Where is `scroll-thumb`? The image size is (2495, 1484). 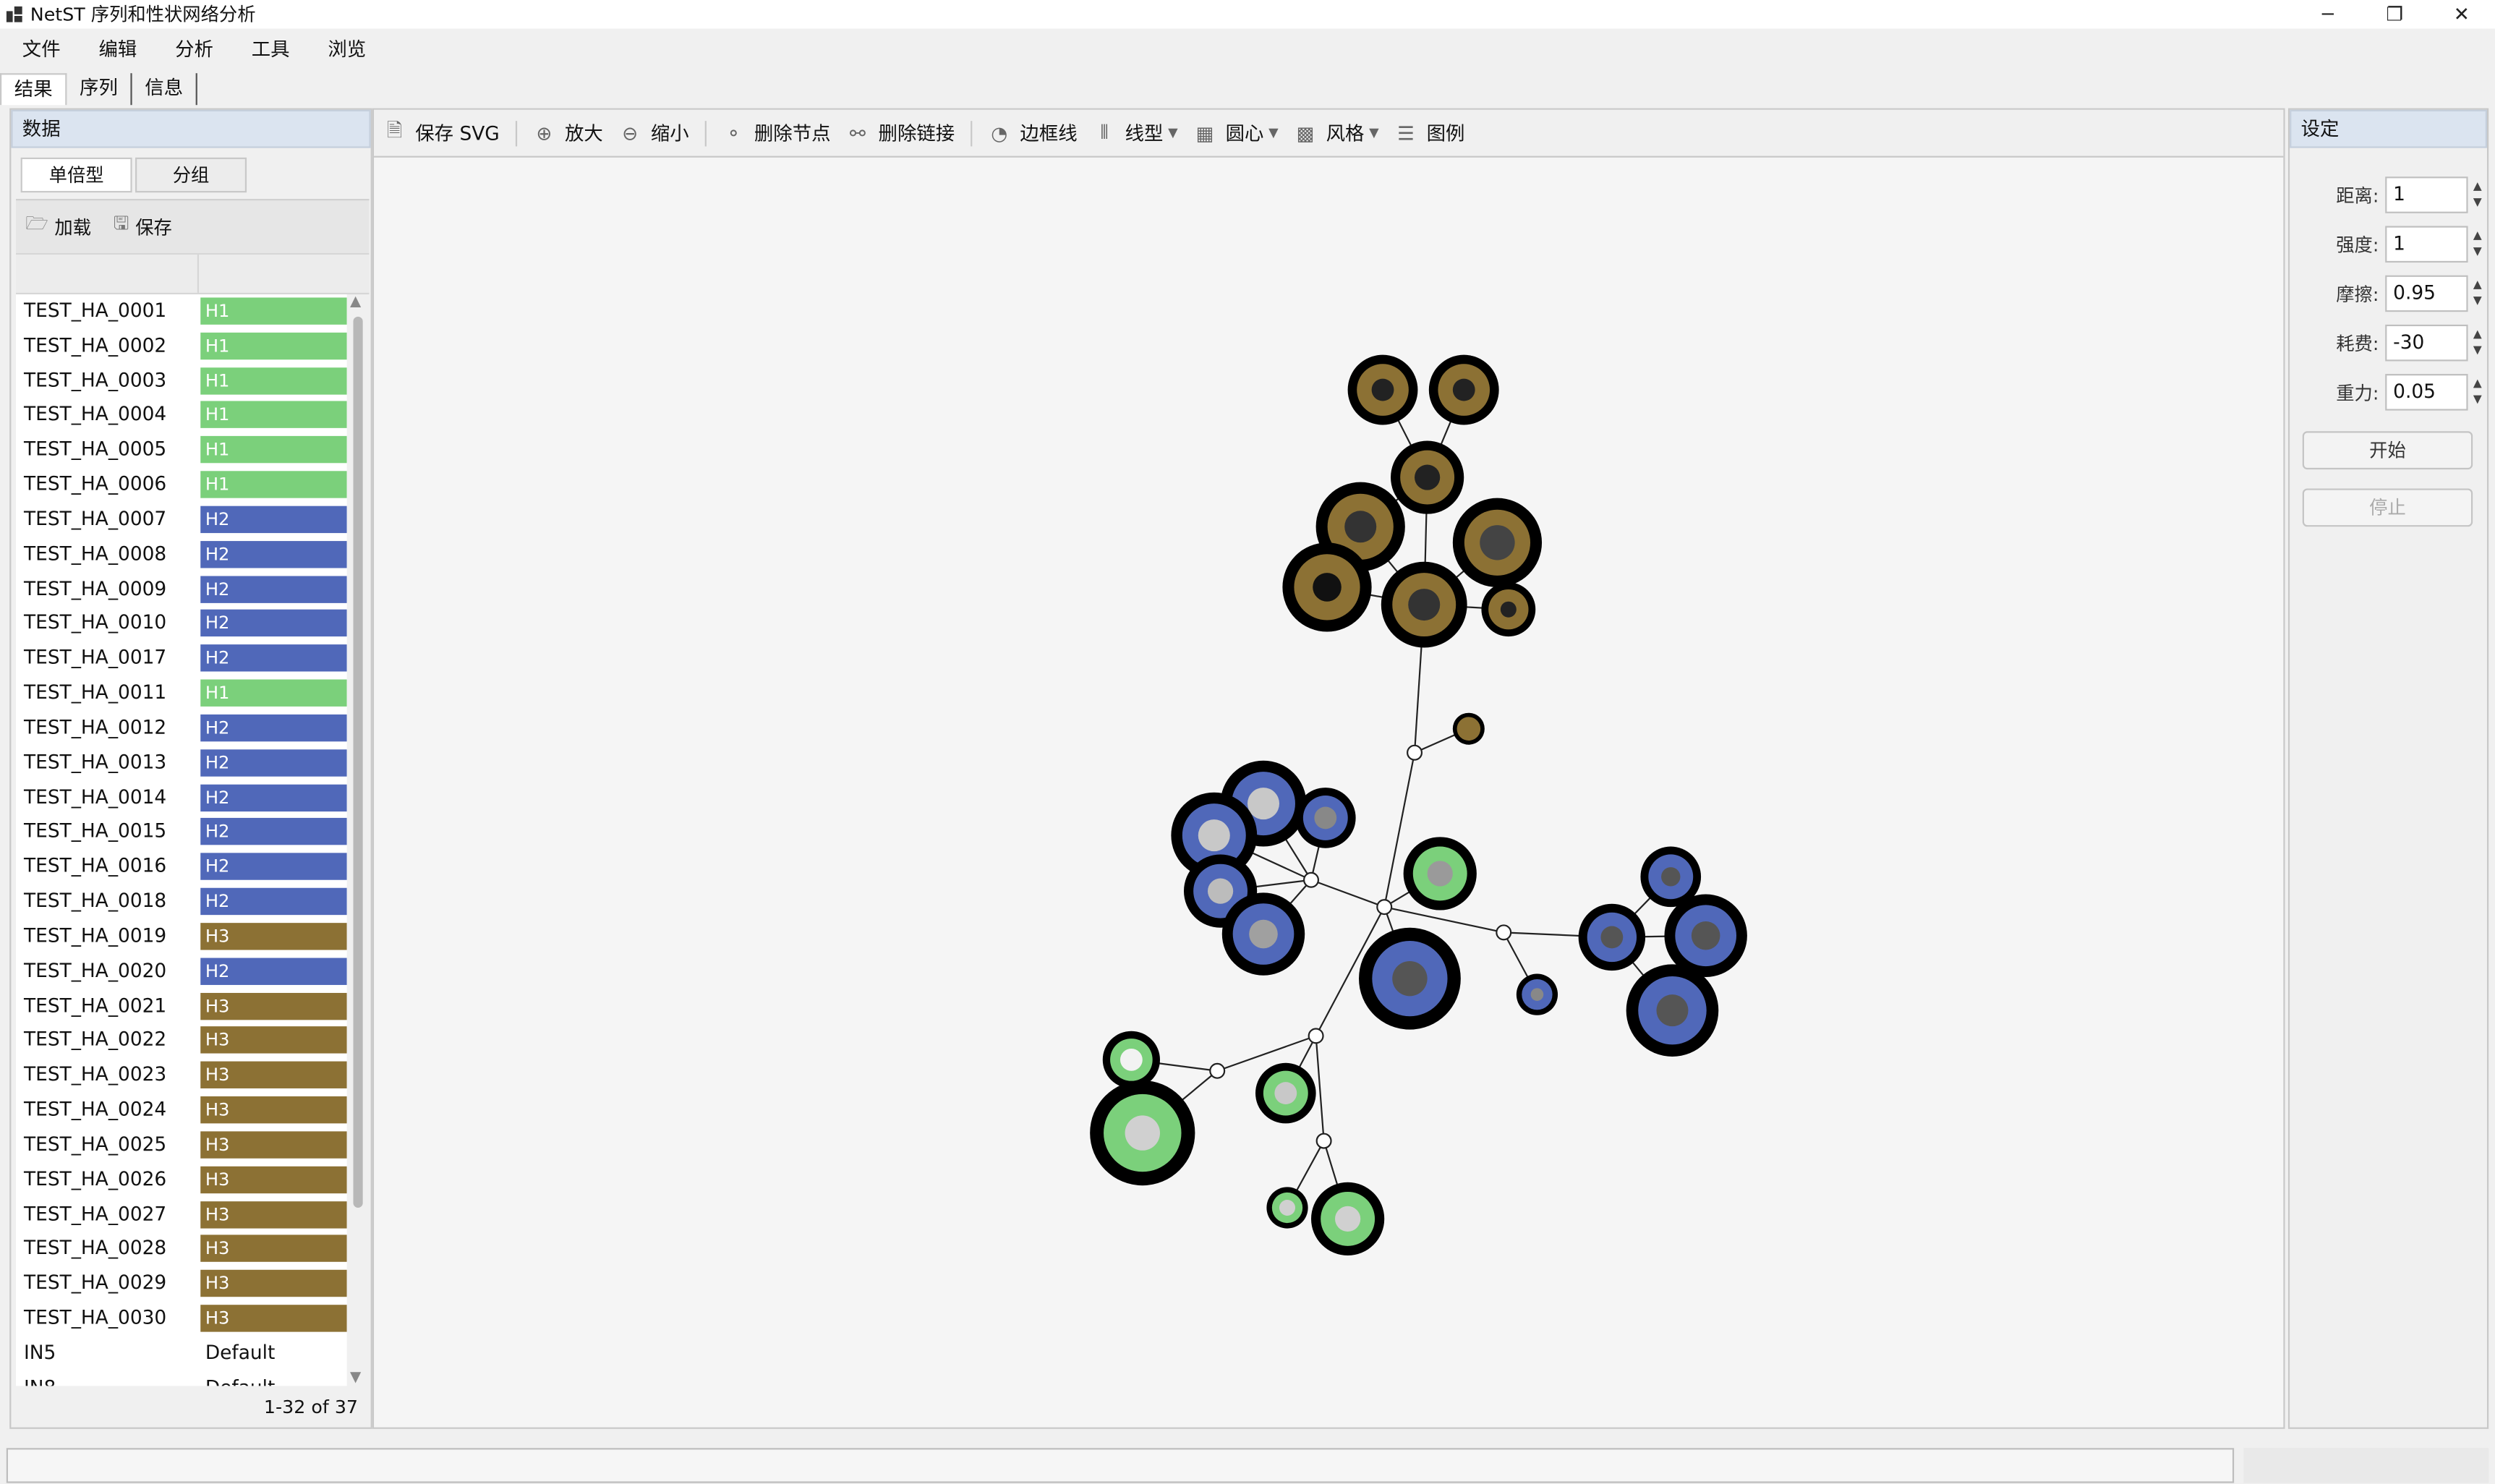 scroll-thumb is located at coordinates (358, 762).